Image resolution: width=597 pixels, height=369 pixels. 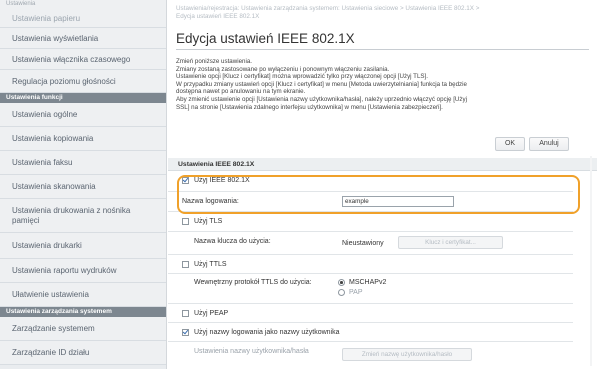 What do you see at coordinates (83, 98) in the screenshot?
I see `sidebar-section-functions: Ustawienia funkcji` at bounding box center [83, 98].